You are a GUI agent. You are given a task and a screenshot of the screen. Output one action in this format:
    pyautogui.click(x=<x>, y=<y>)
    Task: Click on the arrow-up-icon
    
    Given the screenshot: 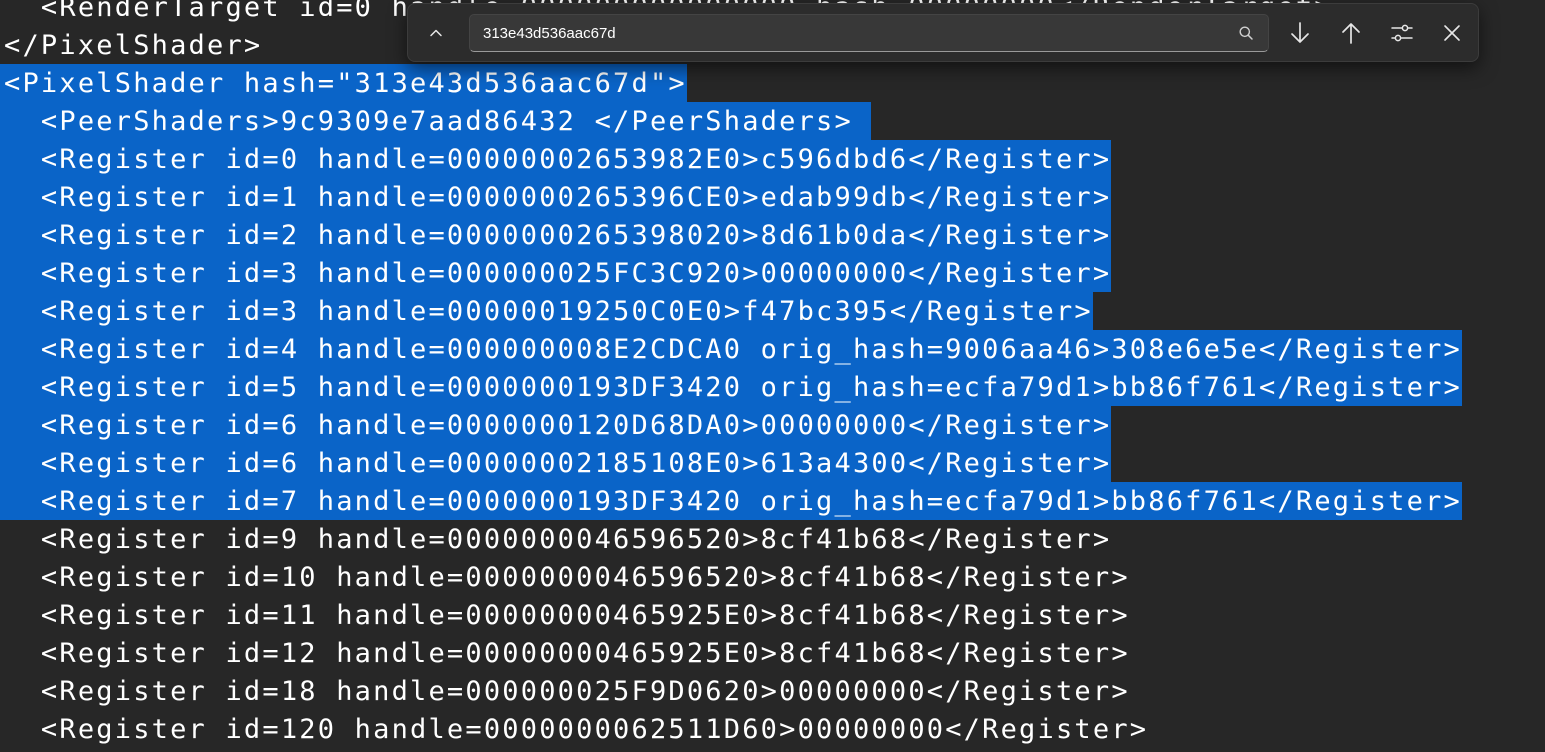 What is the action you would take?
    pyautogui.click(x=1351, y=33)
    